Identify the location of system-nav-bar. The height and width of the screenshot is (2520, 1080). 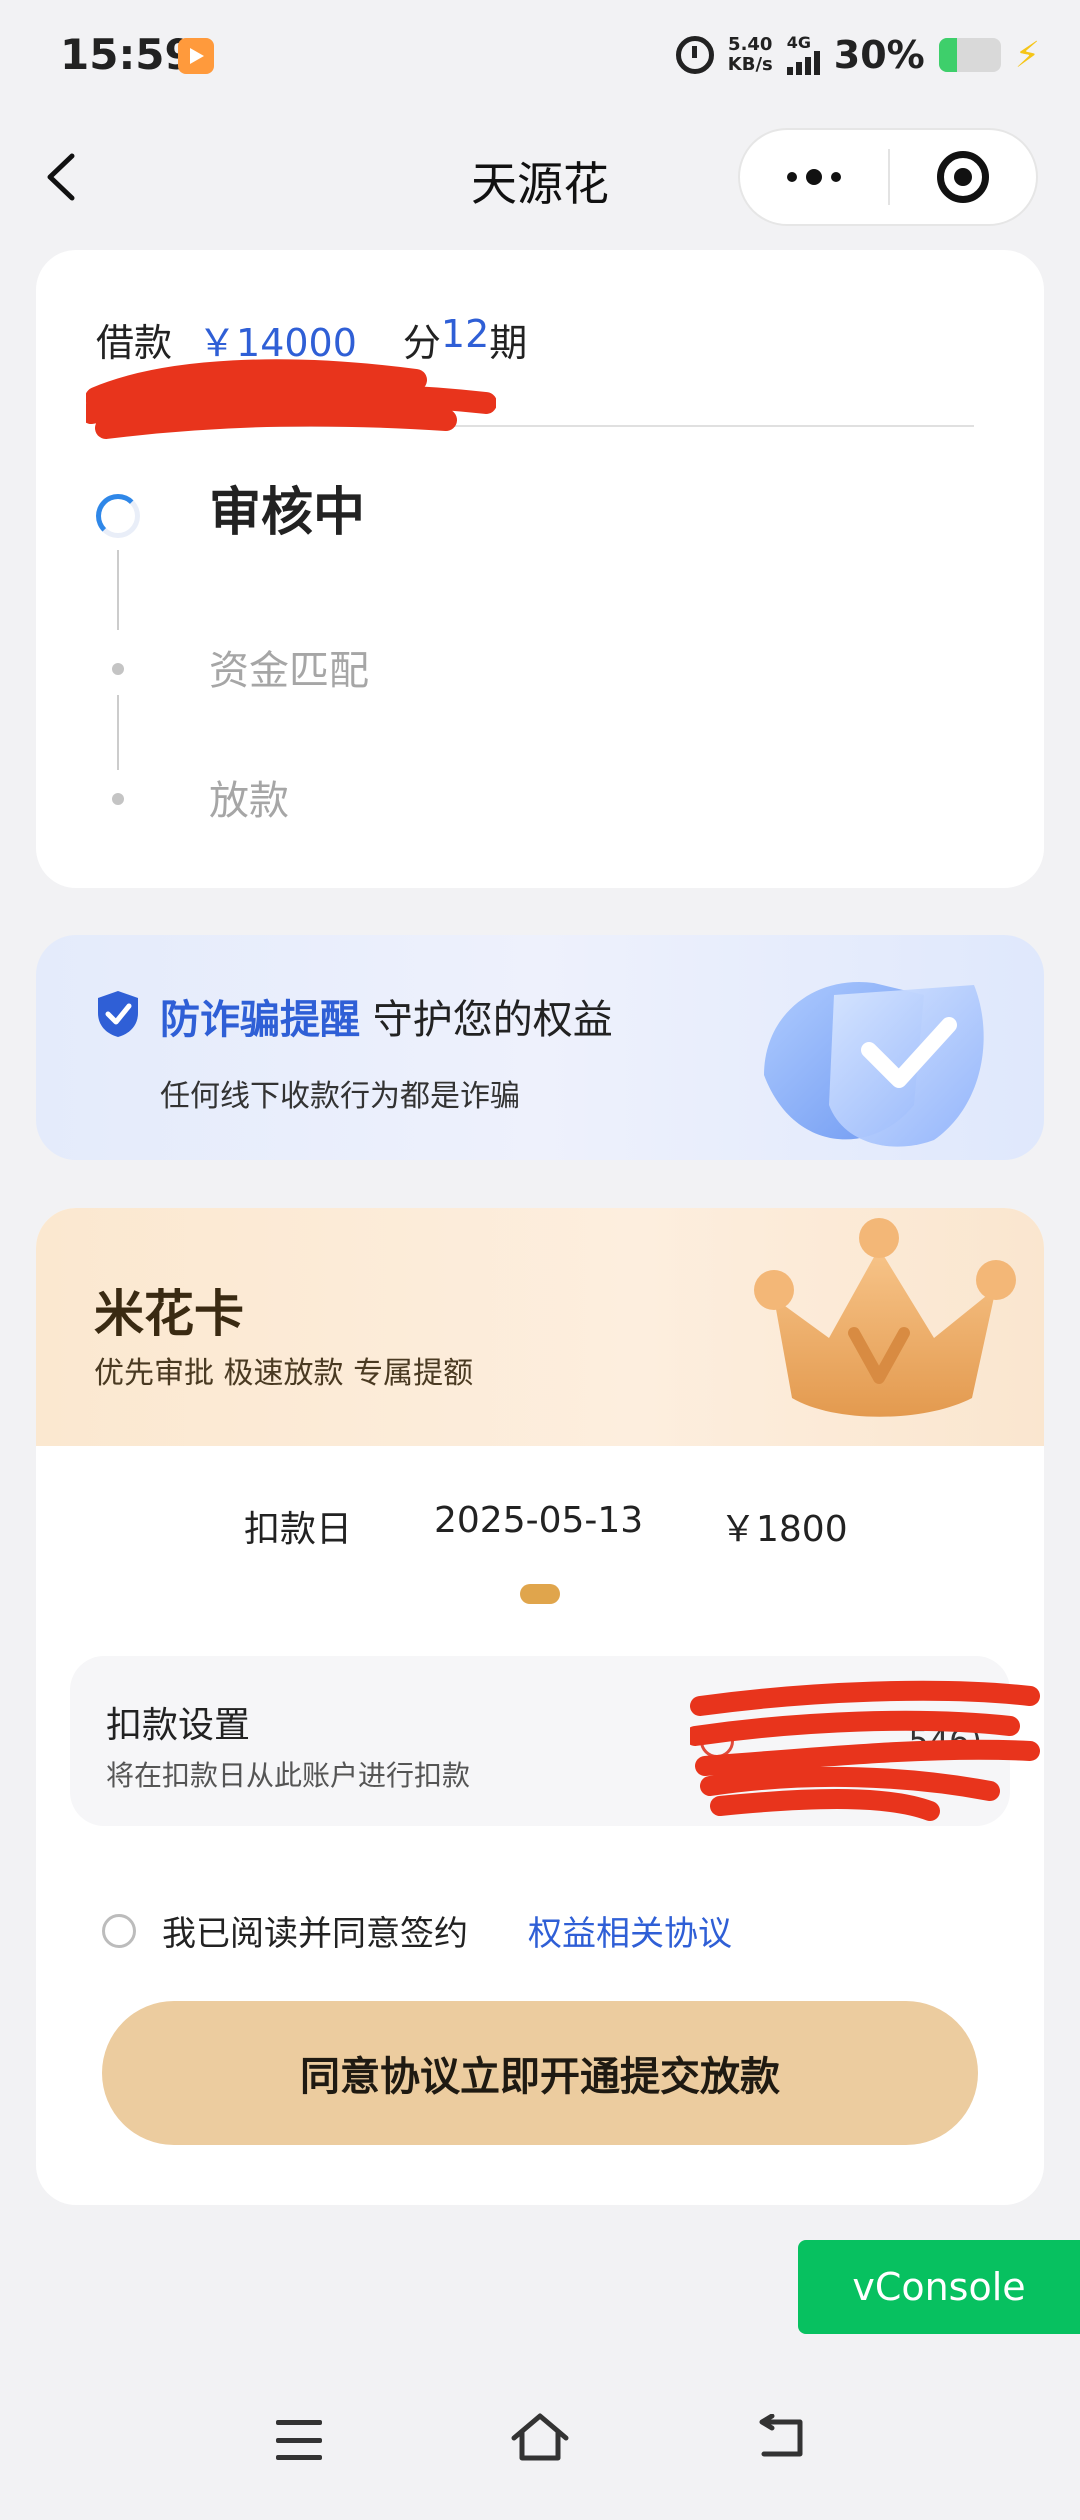
(540, 2455).